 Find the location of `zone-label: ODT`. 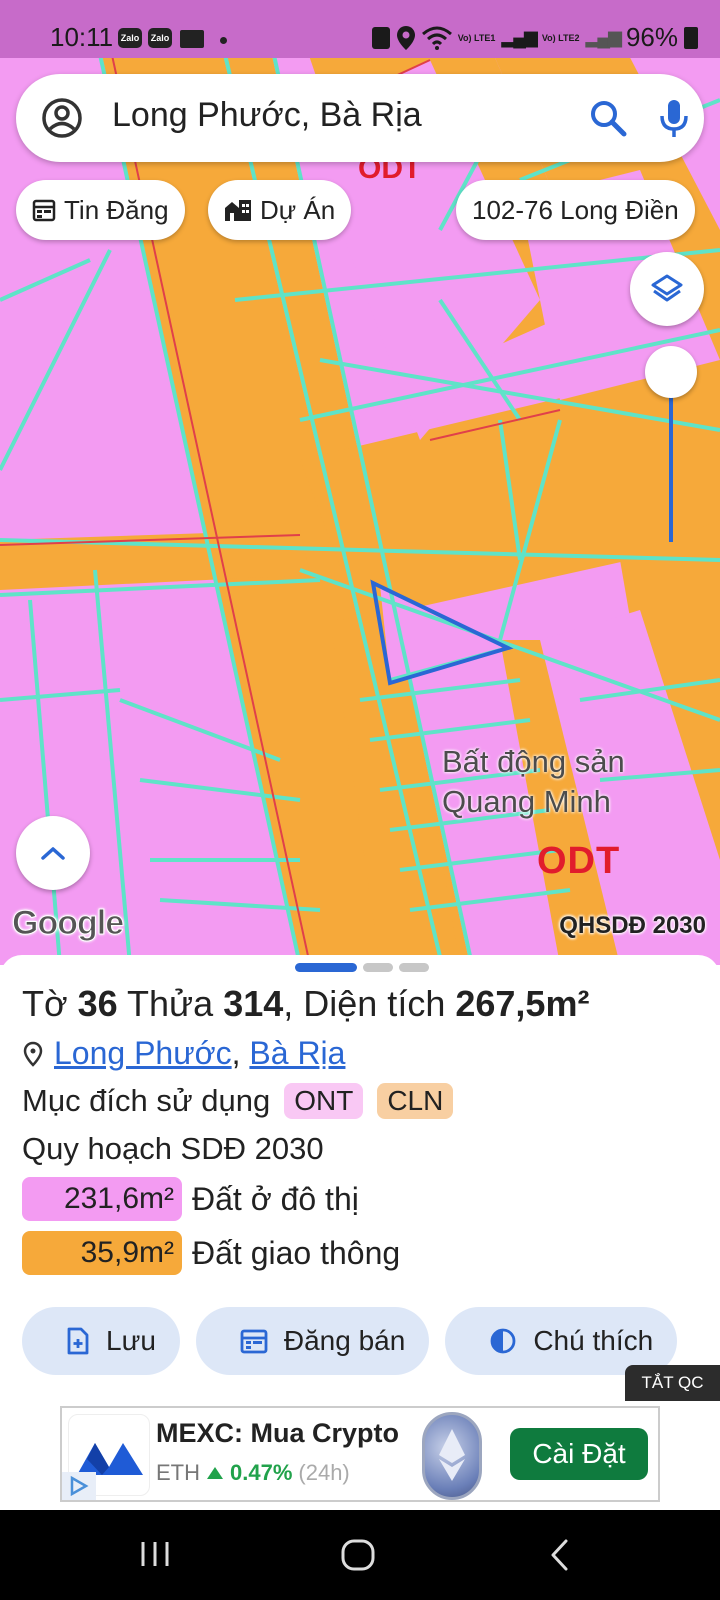

zone-label: ODT is located at coordinates (579, 861).